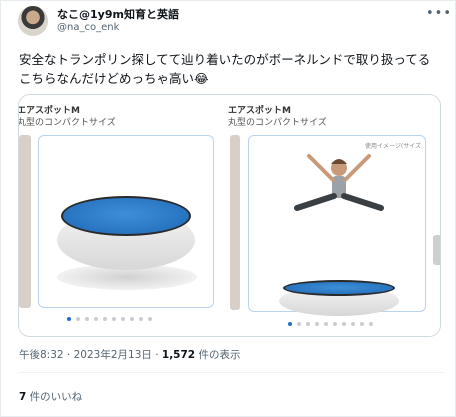 Image resolution: width=456 pixels, height=417 pixels. Describe the element at coordinates (88, 27) in the screenshot. I see `author-handle: @na_co_enk` at that location.